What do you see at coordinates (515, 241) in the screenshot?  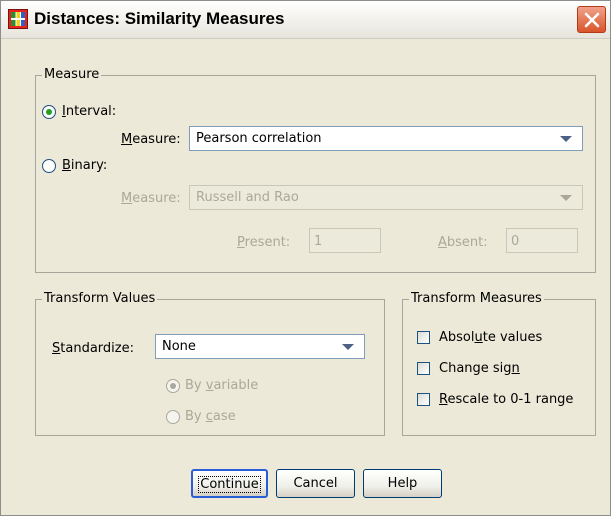 I see `absent-value: 0` at bounding box center [515, 241].